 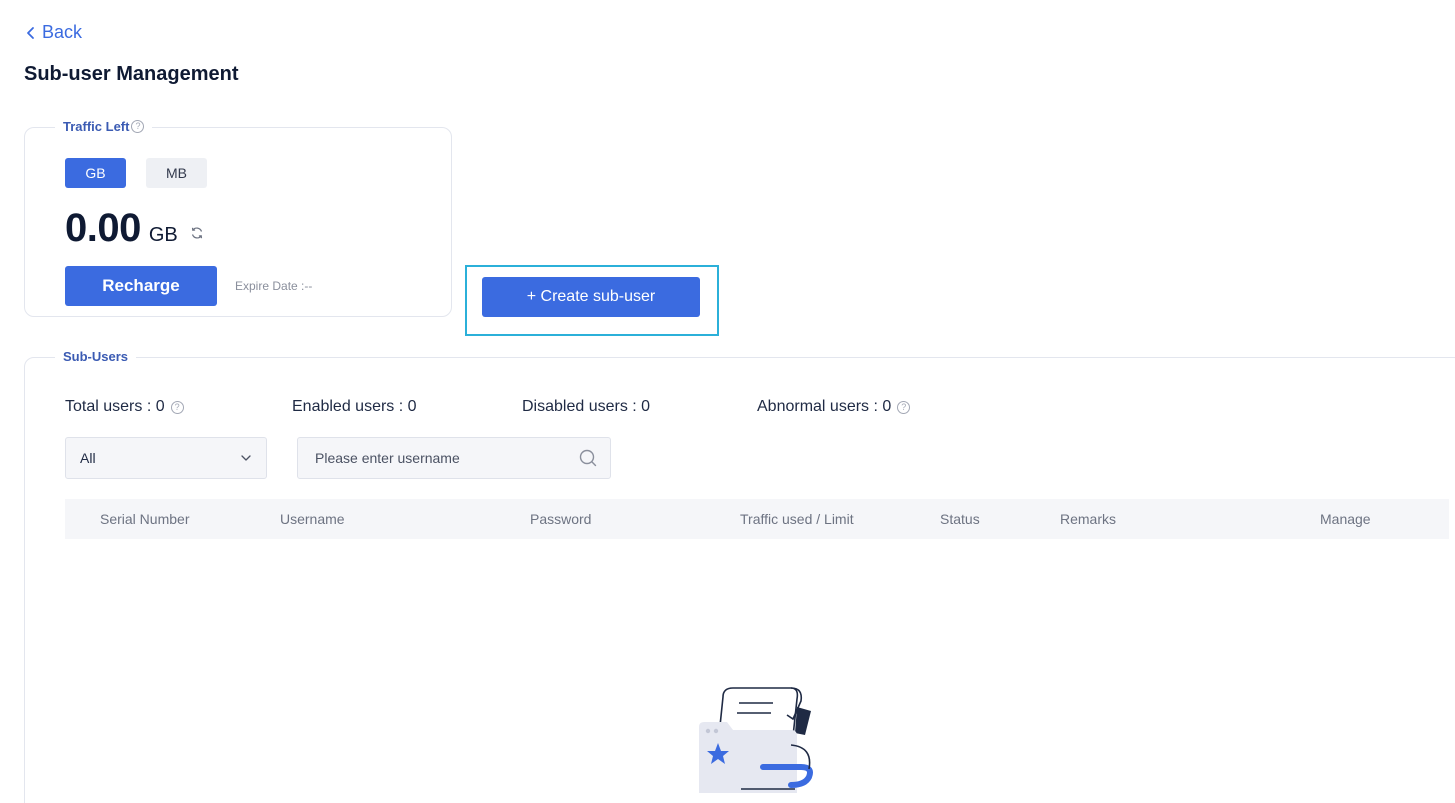 I want to click on stat-enabled-label: Enabled users : 0, so click(x=354, y=406).